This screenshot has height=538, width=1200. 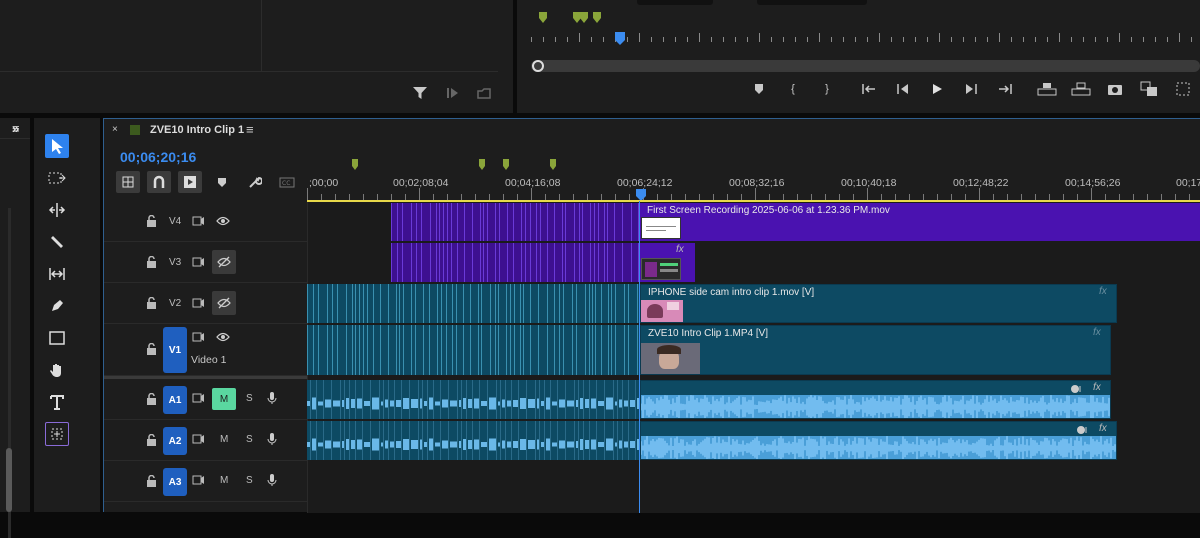 I want to click on filter-icon, so click(x=420, y=93).